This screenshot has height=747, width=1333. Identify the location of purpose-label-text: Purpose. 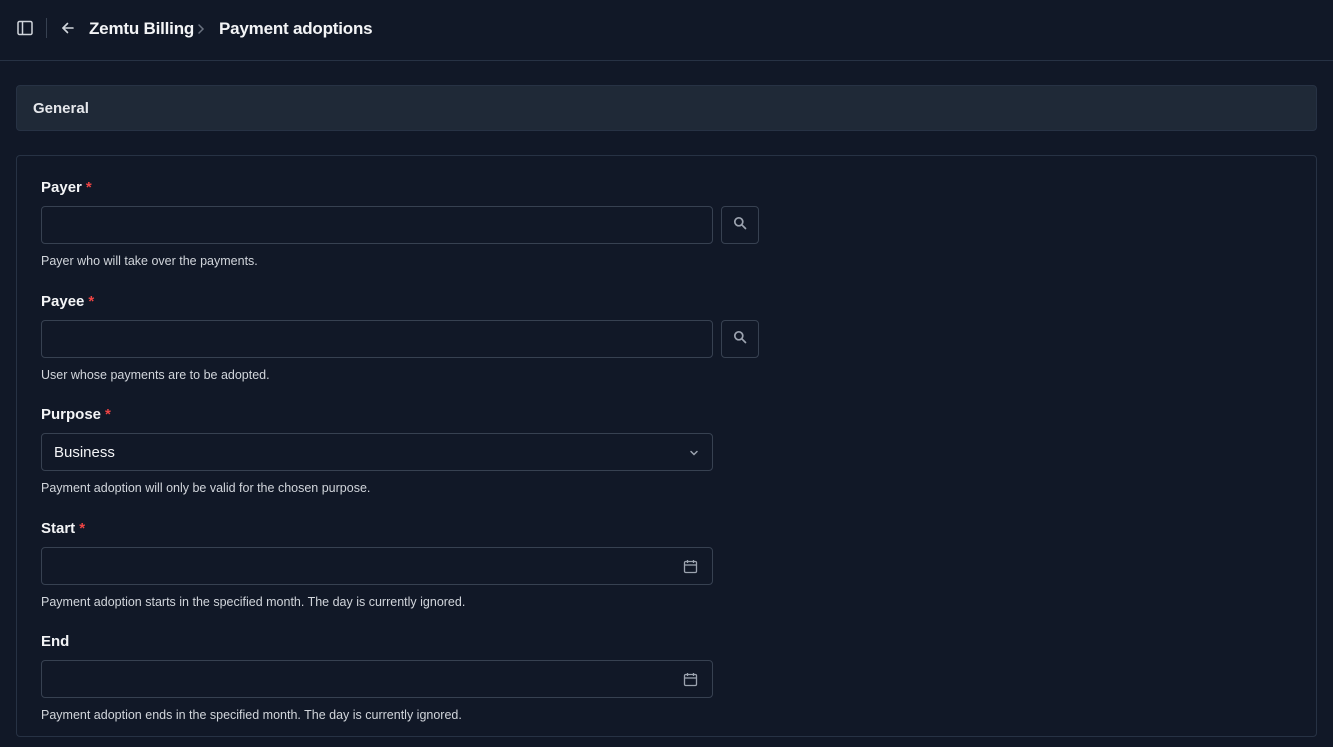
(71, 414).